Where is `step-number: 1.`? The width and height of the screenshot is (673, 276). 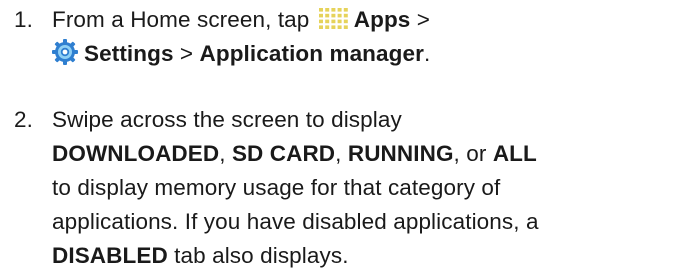
step-number: 1. is located at coordinates (23, 19).